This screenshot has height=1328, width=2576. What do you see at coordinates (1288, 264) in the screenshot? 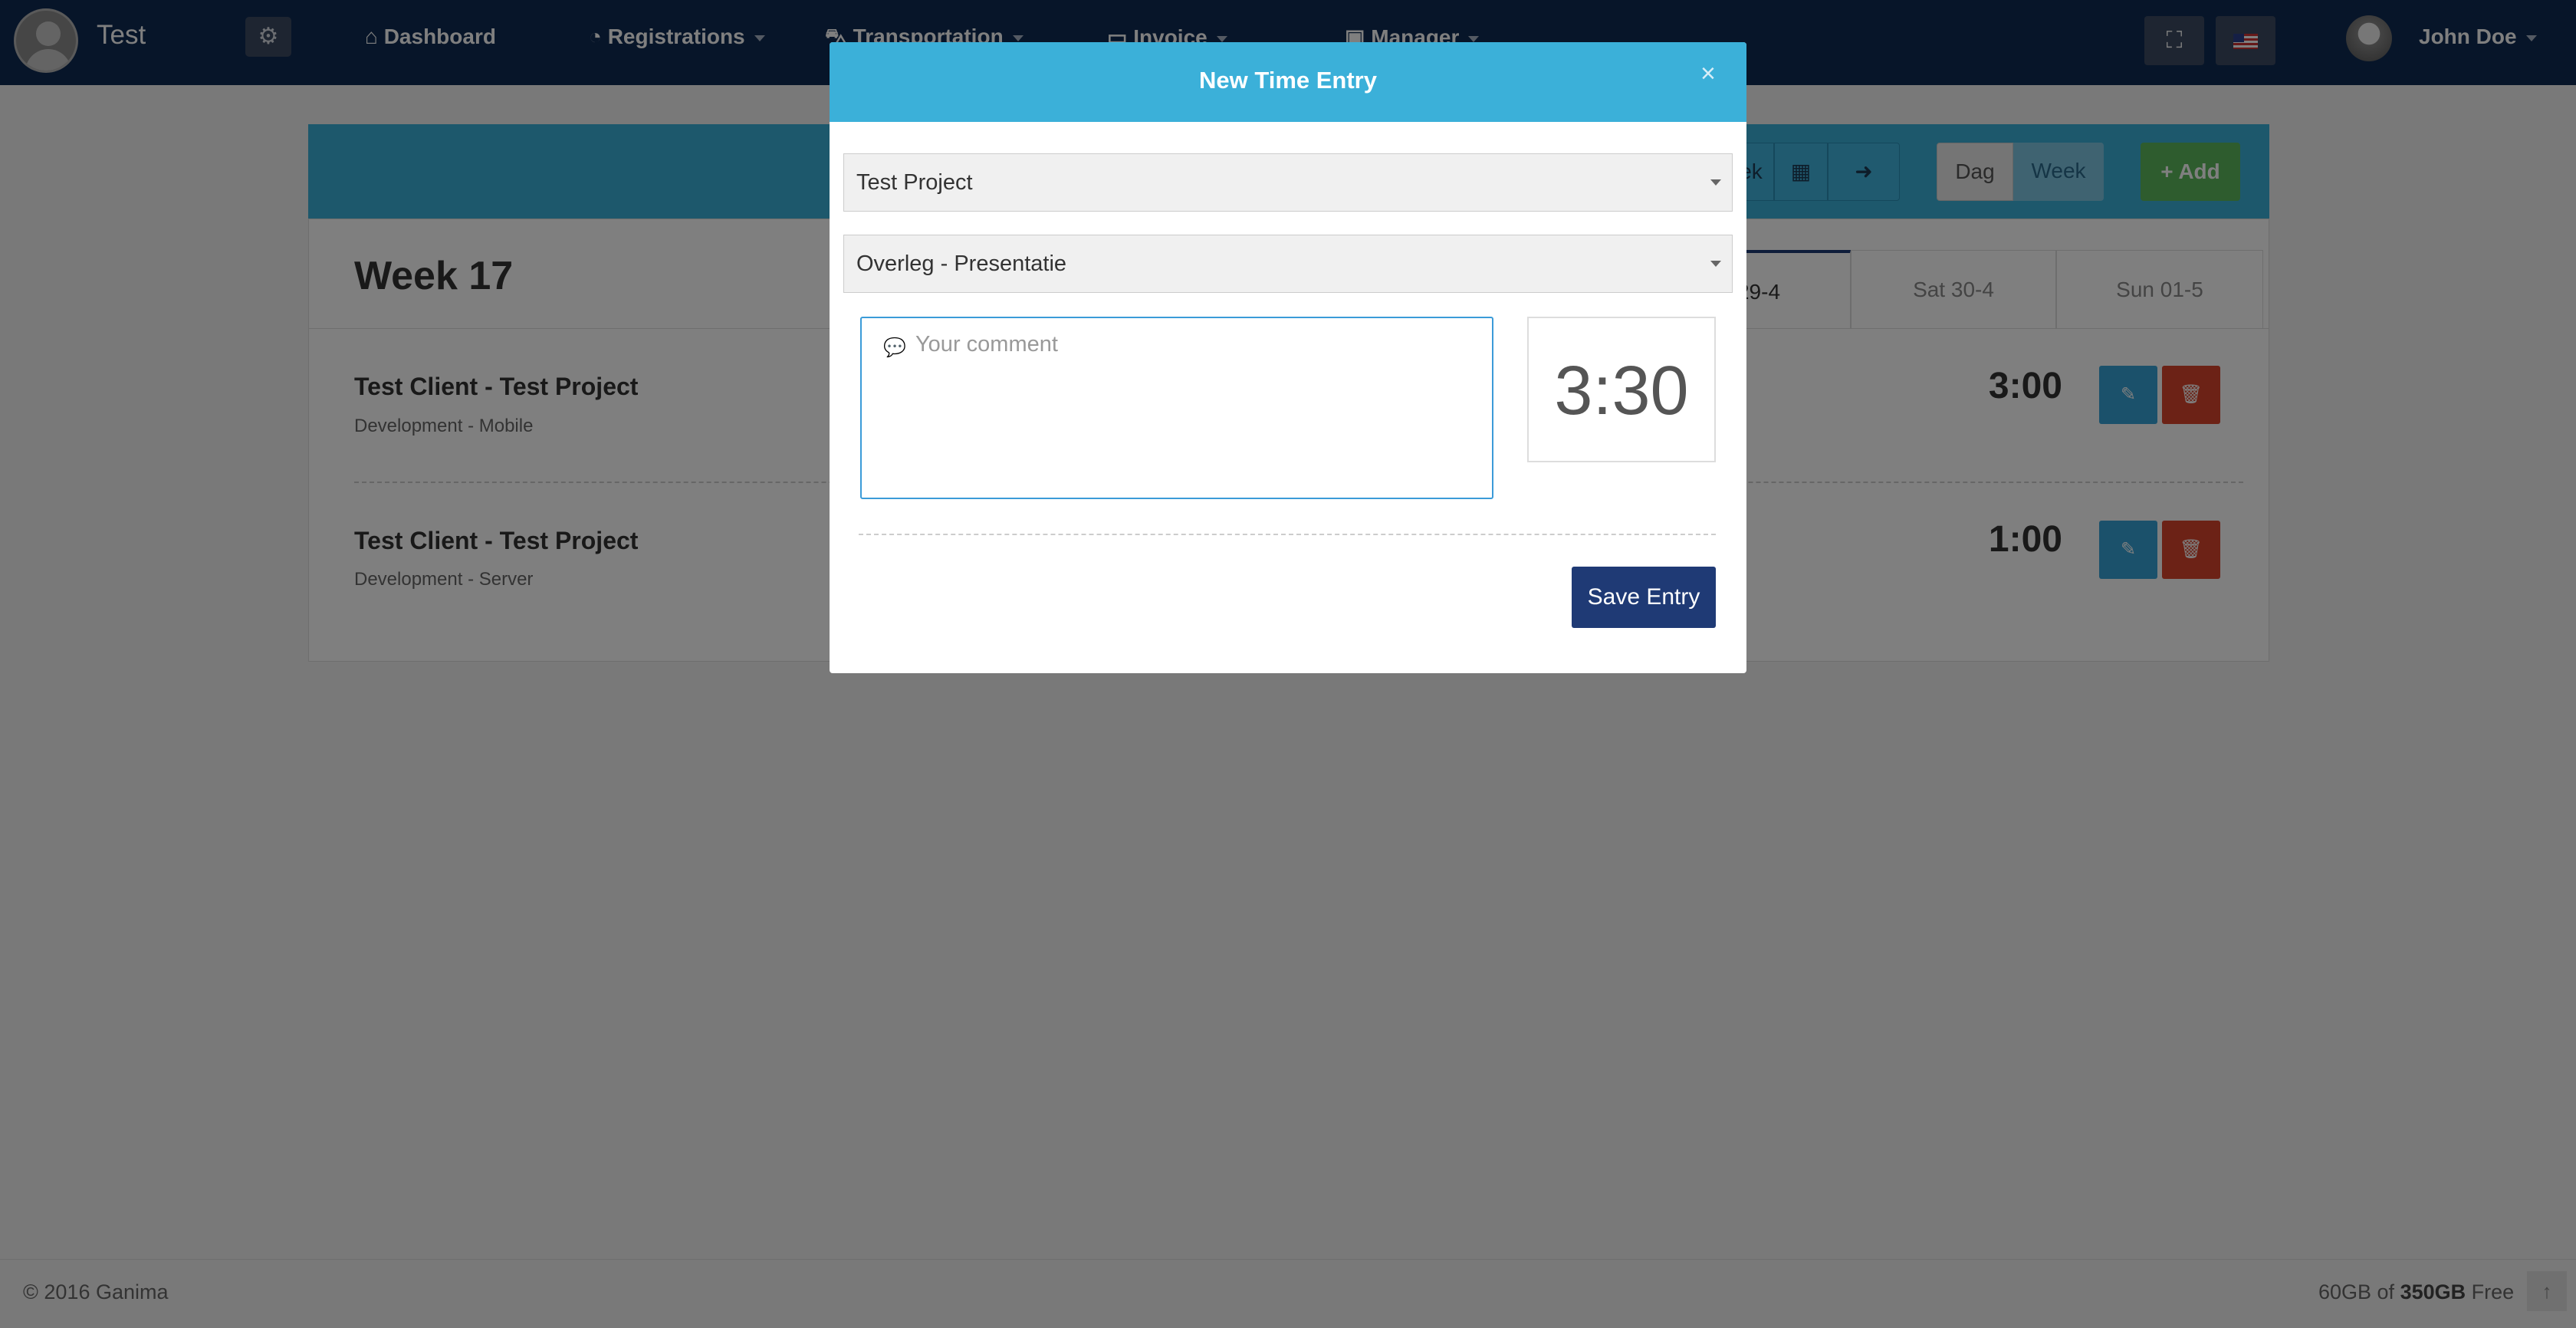
I see `task-select: Overleg - Presentatie` at bounding box center [1288, 264].